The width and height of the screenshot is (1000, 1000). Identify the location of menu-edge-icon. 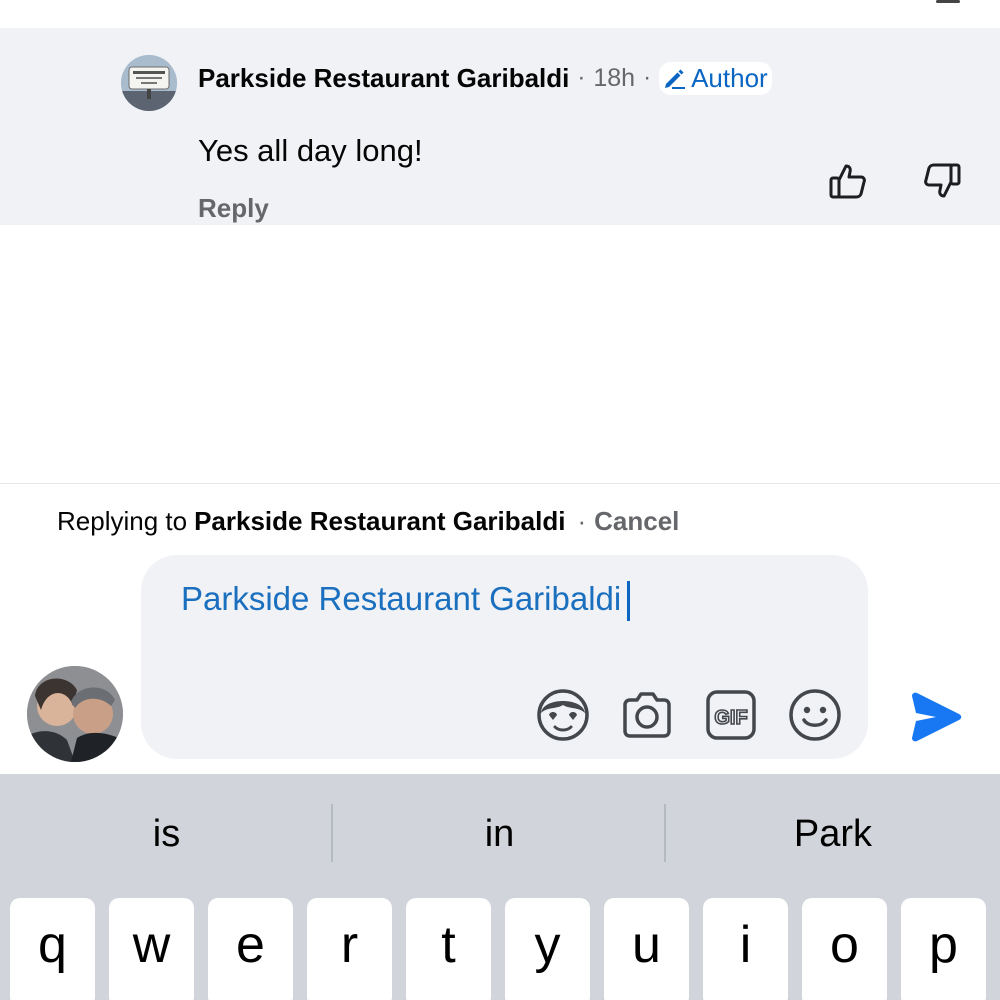
(948, 1).